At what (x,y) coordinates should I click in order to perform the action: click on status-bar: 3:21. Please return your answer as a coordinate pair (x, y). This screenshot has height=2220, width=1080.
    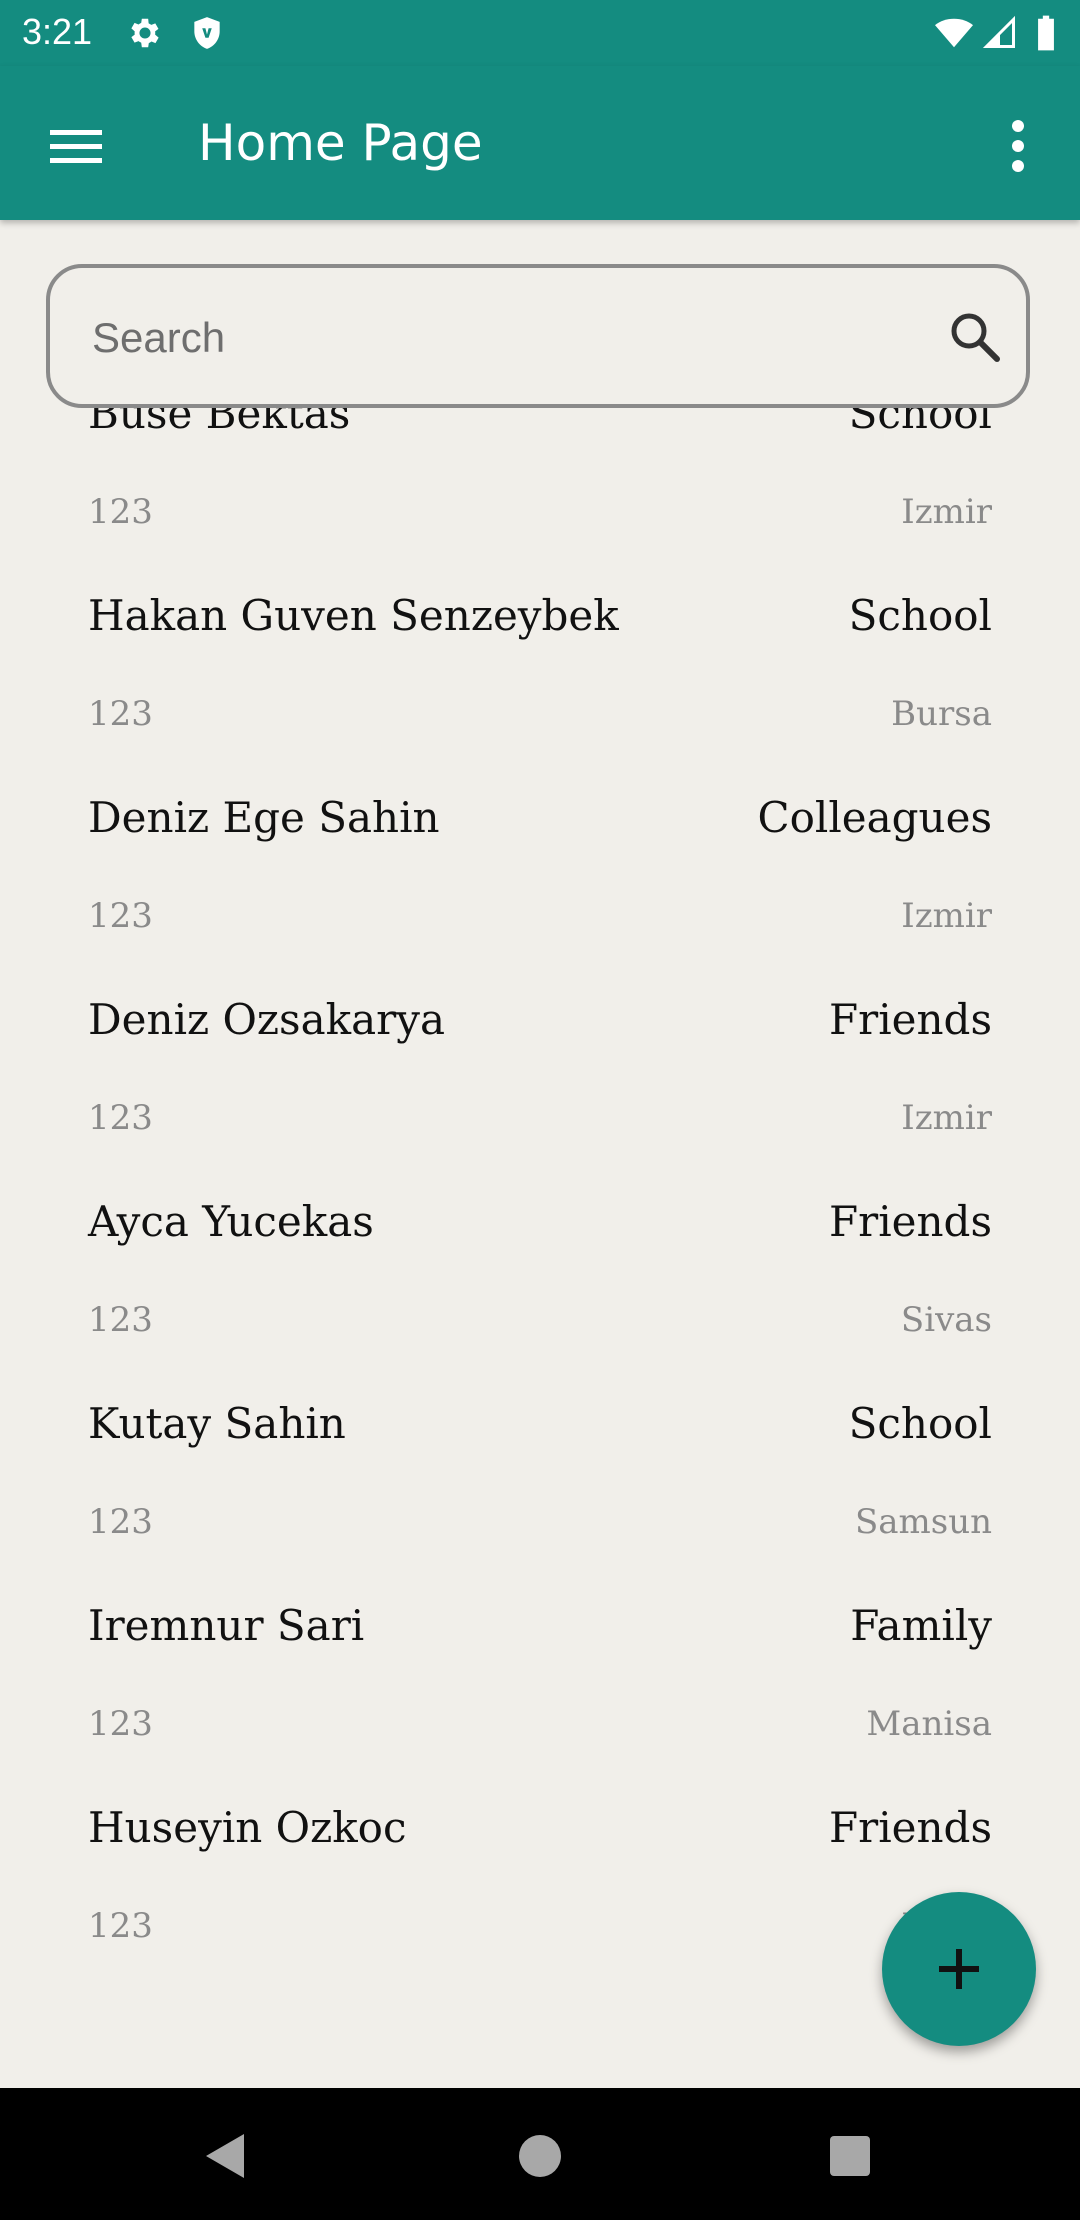
    Looking at the image, I should click on (540, 33).